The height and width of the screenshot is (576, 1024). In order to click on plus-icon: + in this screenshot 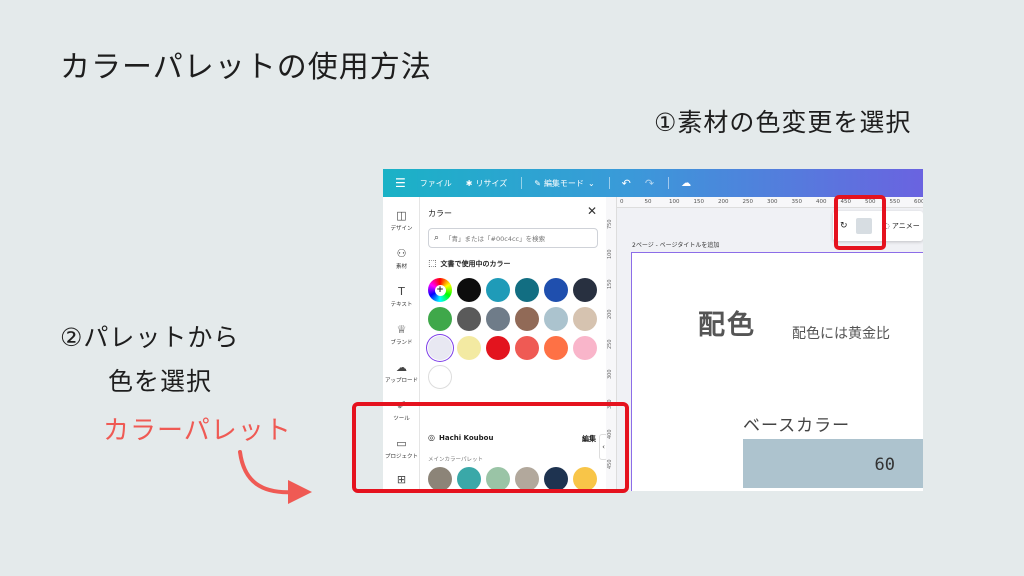, I will do `click(440, 290)`.